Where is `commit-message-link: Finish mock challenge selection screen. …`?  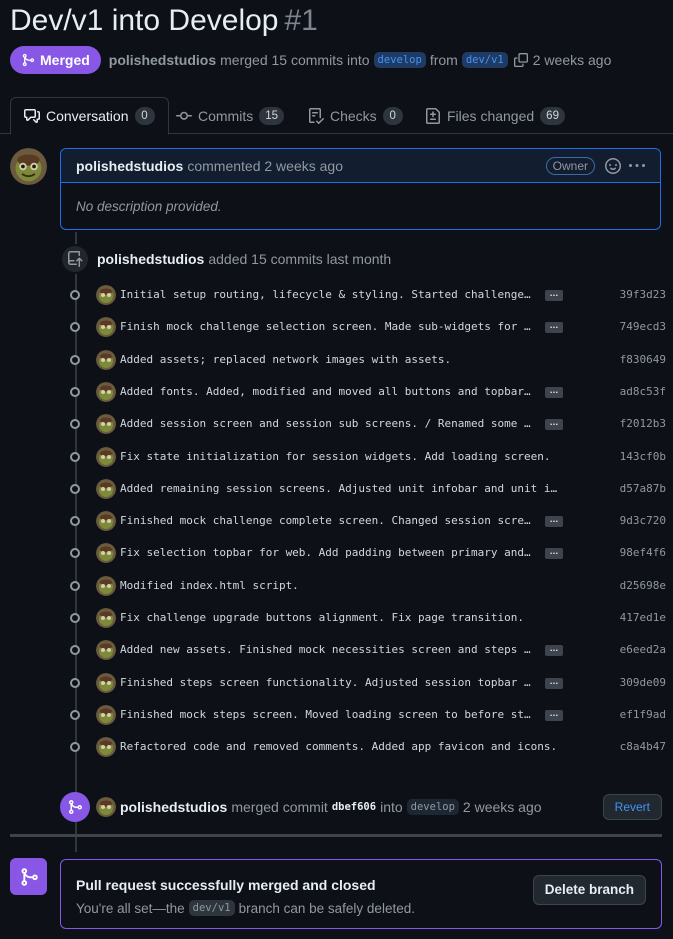 commit-message-link: Finish mock challenge selection screen. … is located at coordinates (328, 326).